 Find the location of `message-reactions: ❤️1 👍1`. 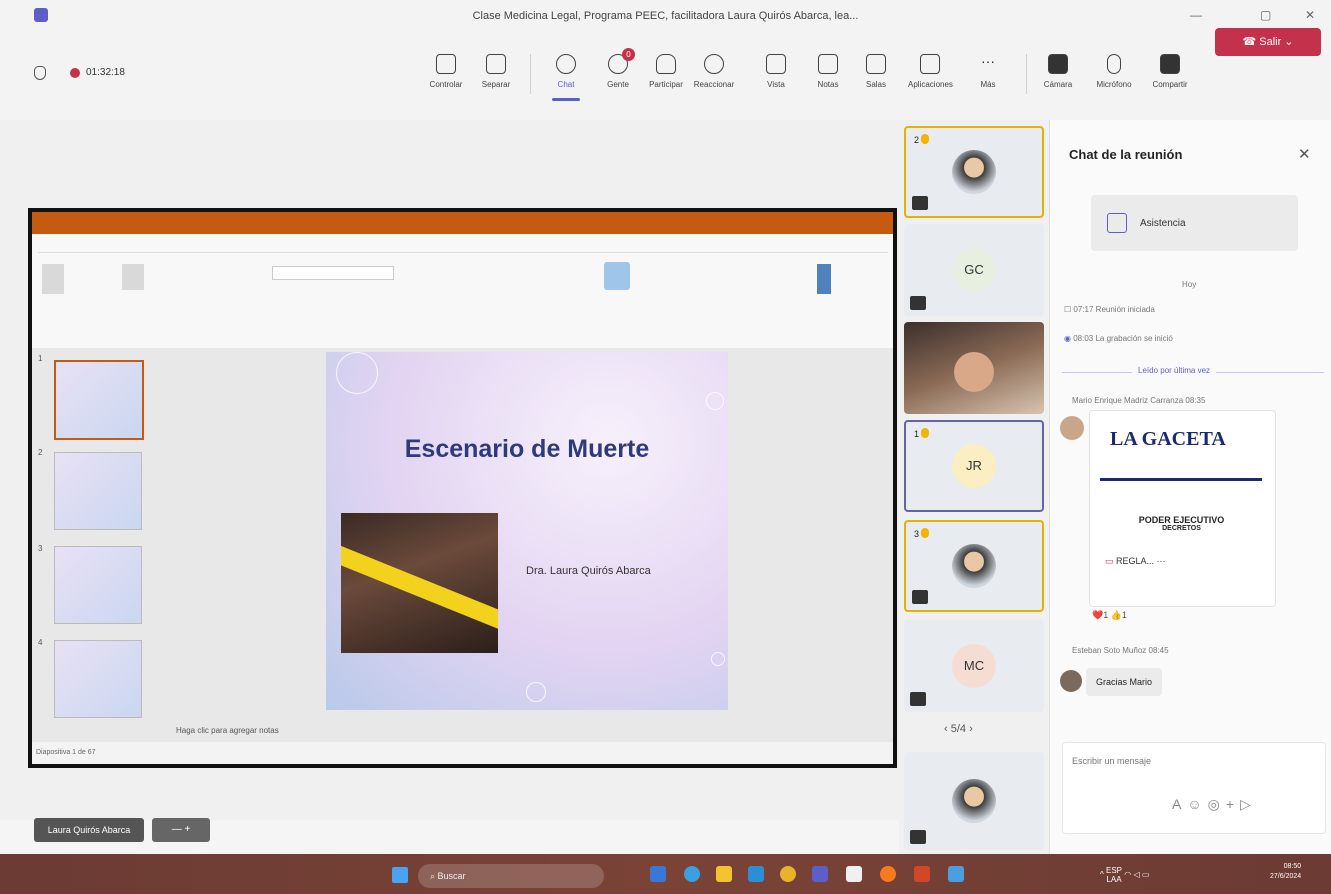

message-reactions: ❤️1 👍1 is located at coordinates (1109, 615).